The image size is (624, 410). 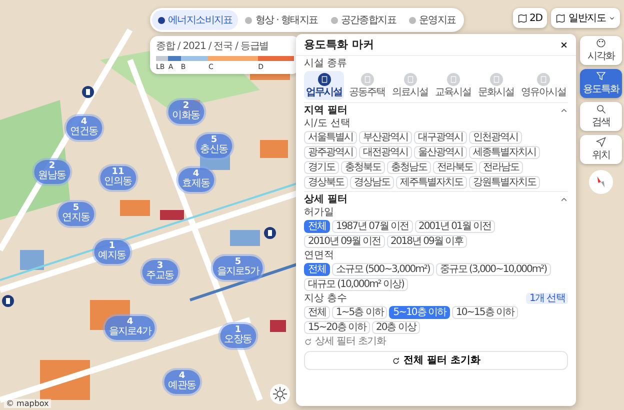 I want to click on filter-chip: 1987년 07월 이전, so click(x=372, y=226).